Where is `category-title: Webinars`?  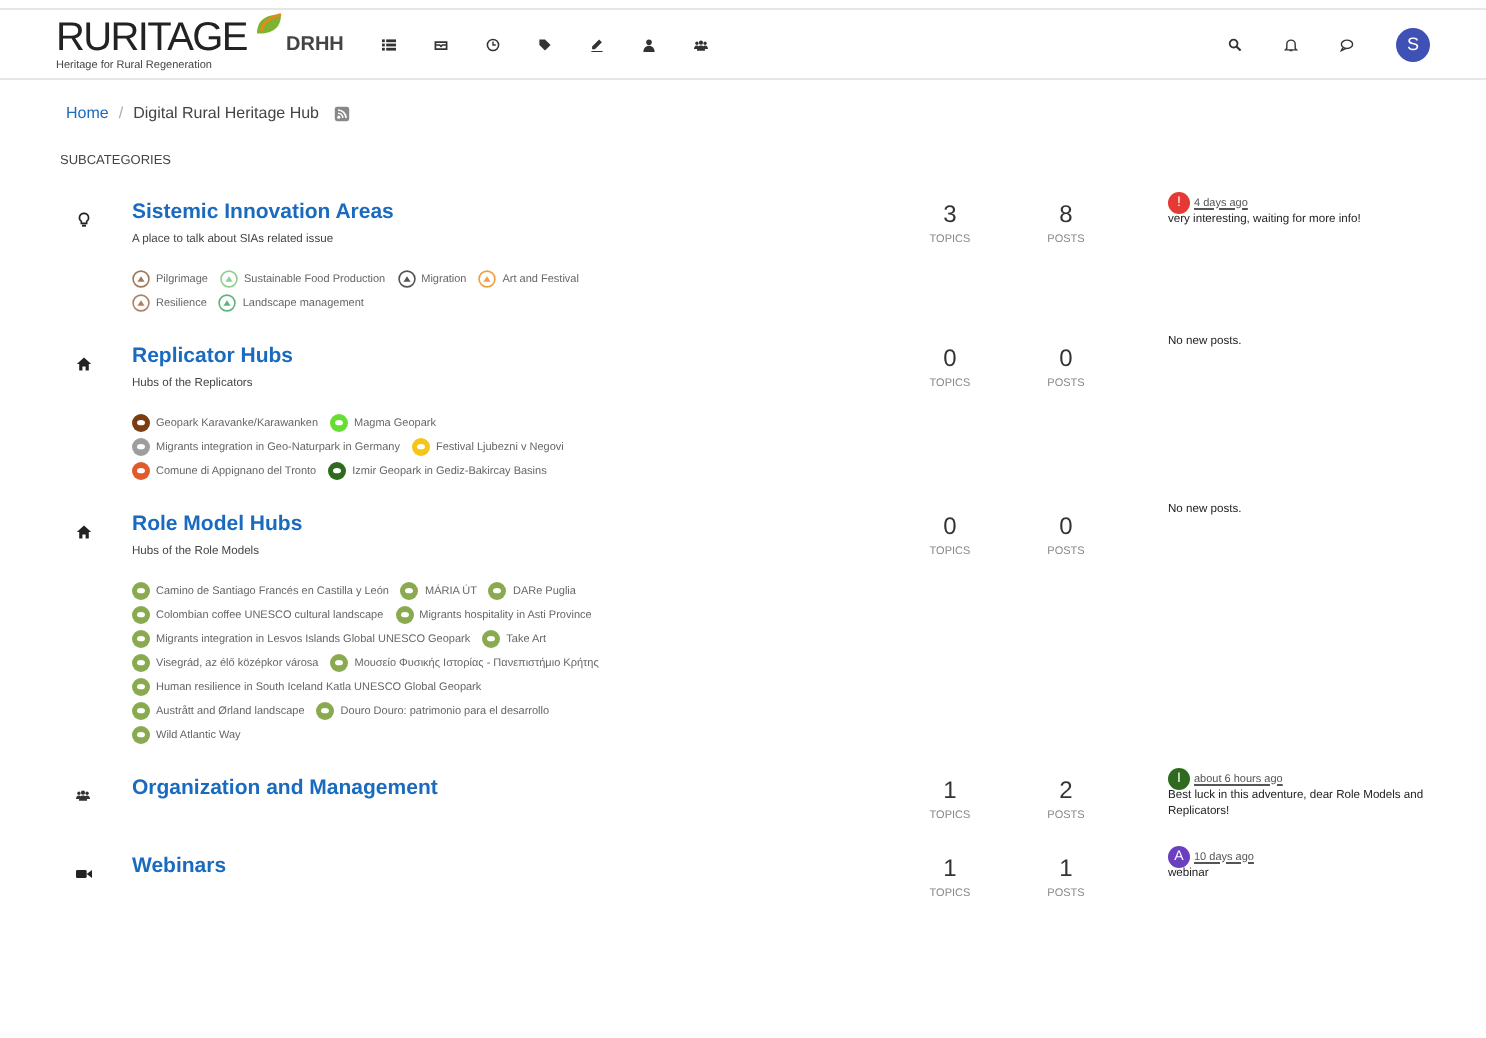 category-title: Webinars is located at coordinates (179, 866).